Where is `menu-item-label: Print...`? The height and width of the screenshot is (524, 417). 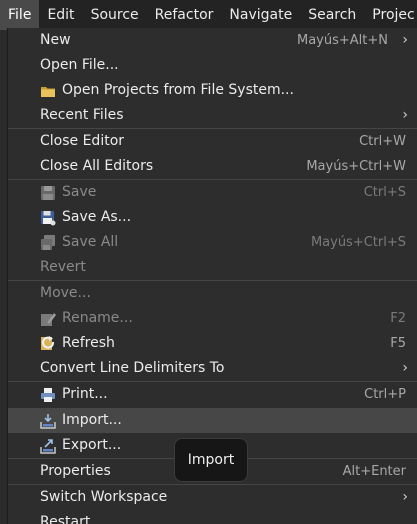
menu-item-label: Print... is located at coordinates (85, 394).